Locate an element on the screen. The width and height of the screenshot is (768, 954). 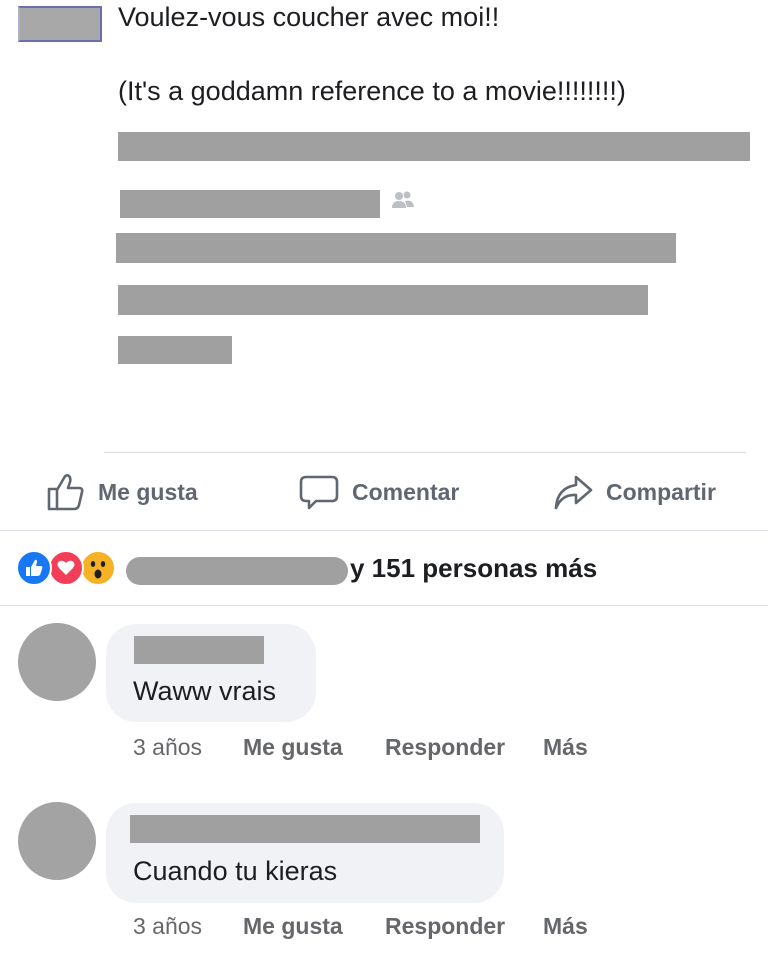
love-reaction-icon is located at coordinates (66, 568).